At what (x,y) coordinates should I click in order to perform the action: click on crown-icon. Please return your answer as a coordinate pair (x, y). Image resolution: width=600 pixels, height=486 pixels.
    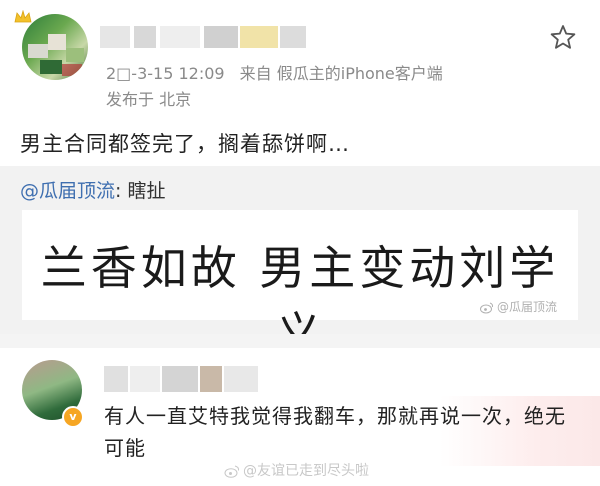
    Looking at the image, I should click on (23, 16).